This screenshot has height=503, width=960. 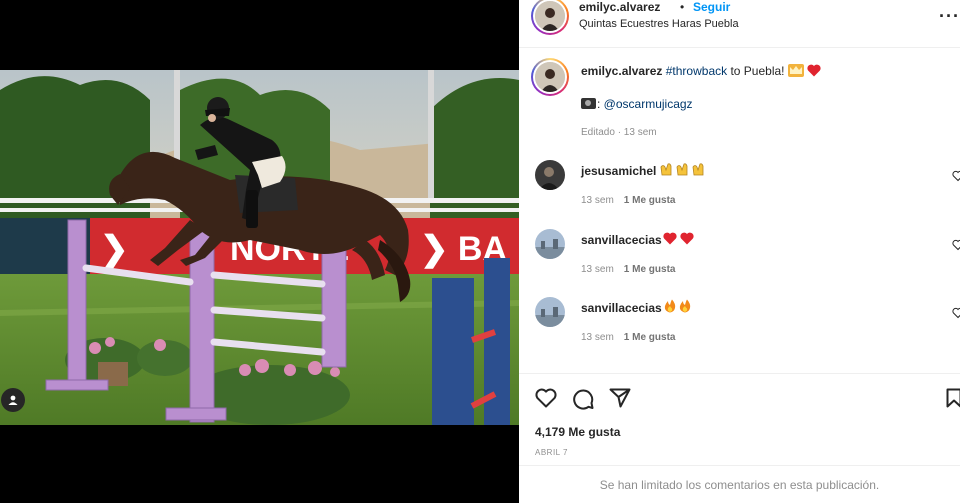 What do you see at coordinates (583, 399) in the screenshot?
I see `comment-icon` at bounding box center [583, 399].